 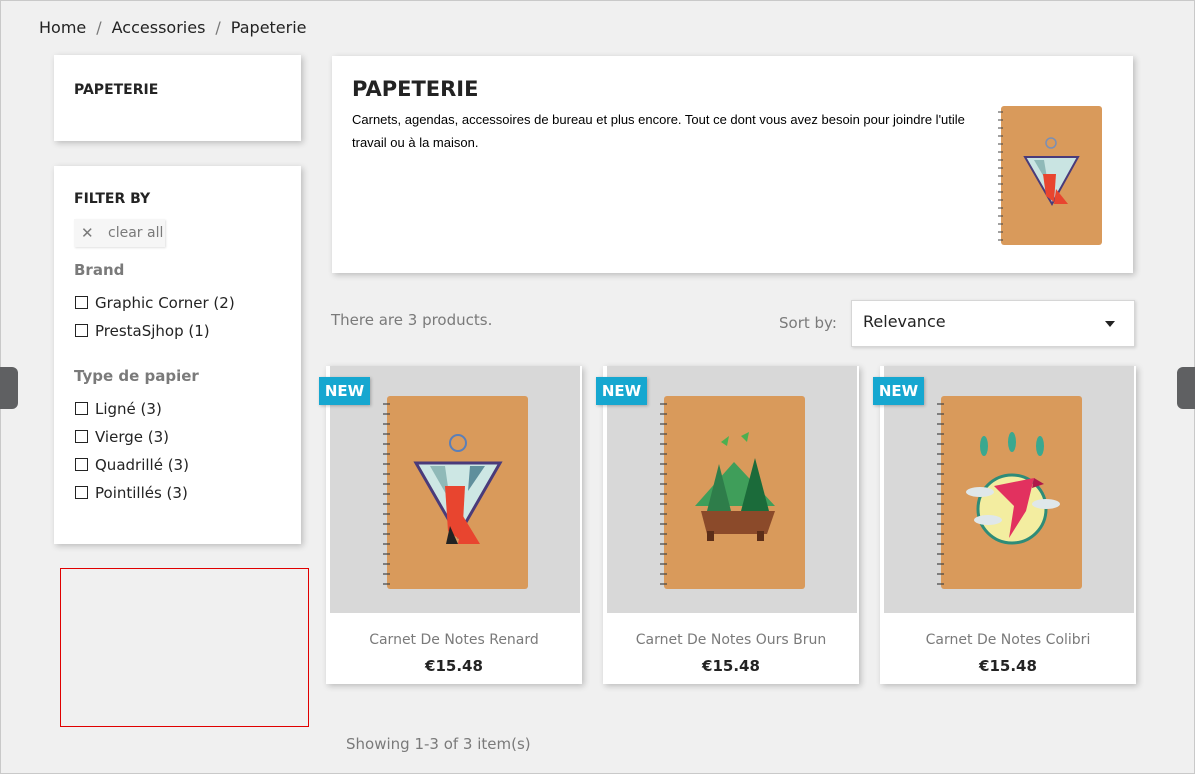 What do you see at coordinates (132, 437) in the screenshot?
I see `facet-option-label: Vierge (3)` at bounding box center [132, 437].